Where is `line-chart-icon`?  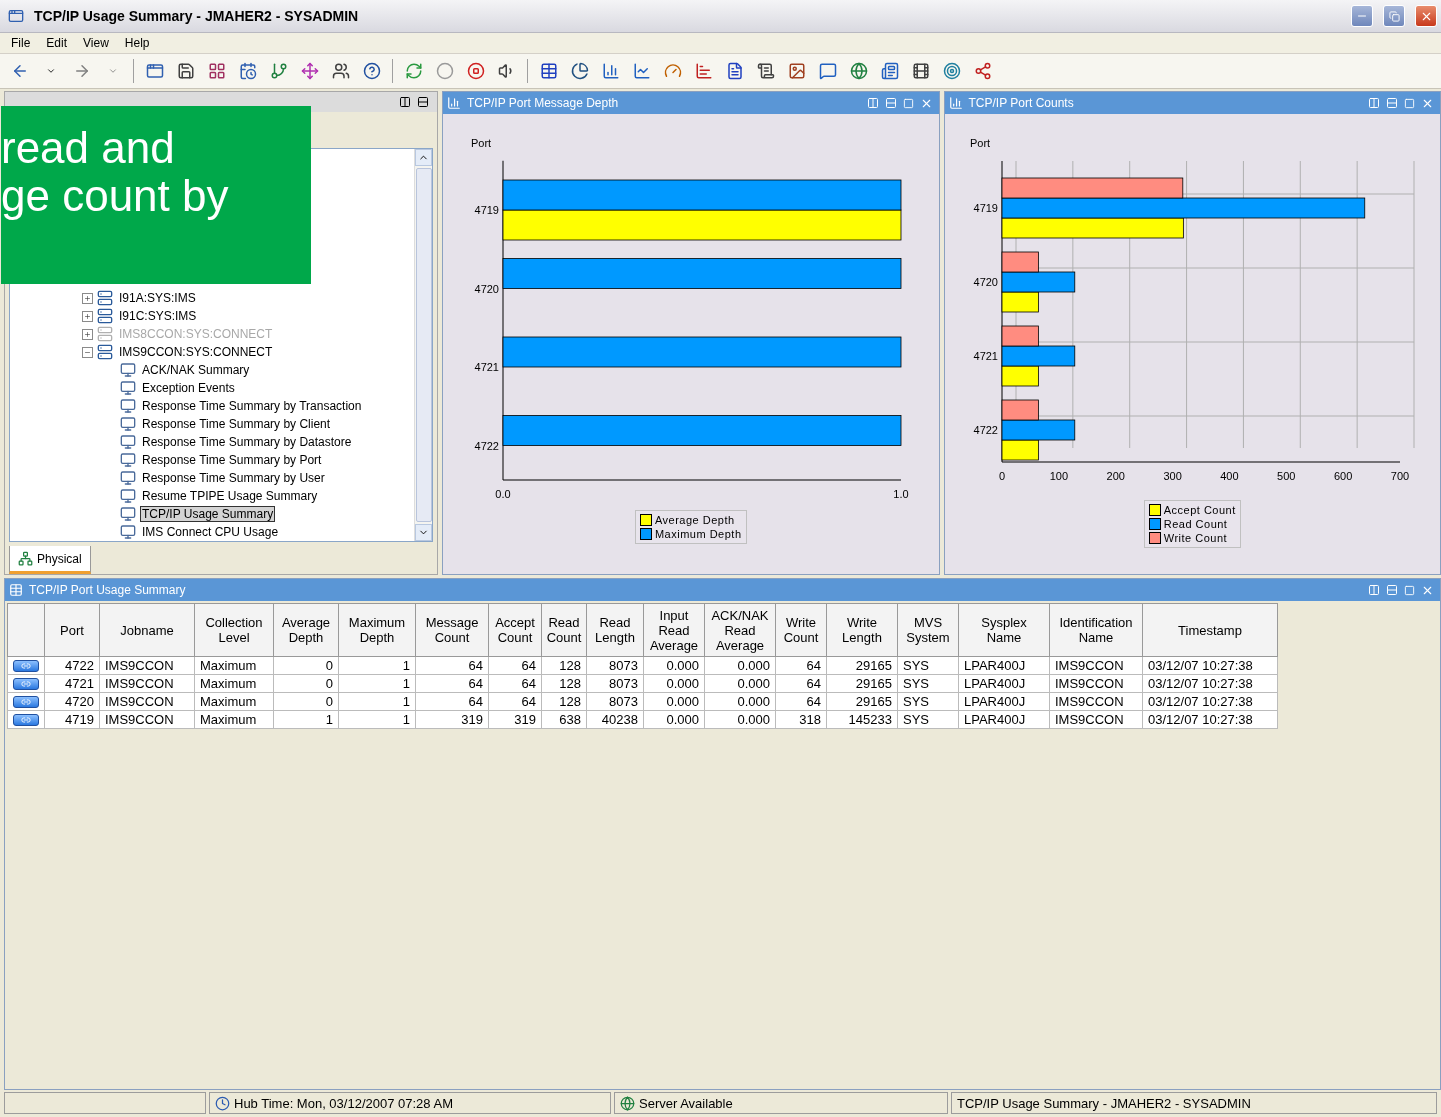 line-chart-icon is located at coordinates (641, 71).